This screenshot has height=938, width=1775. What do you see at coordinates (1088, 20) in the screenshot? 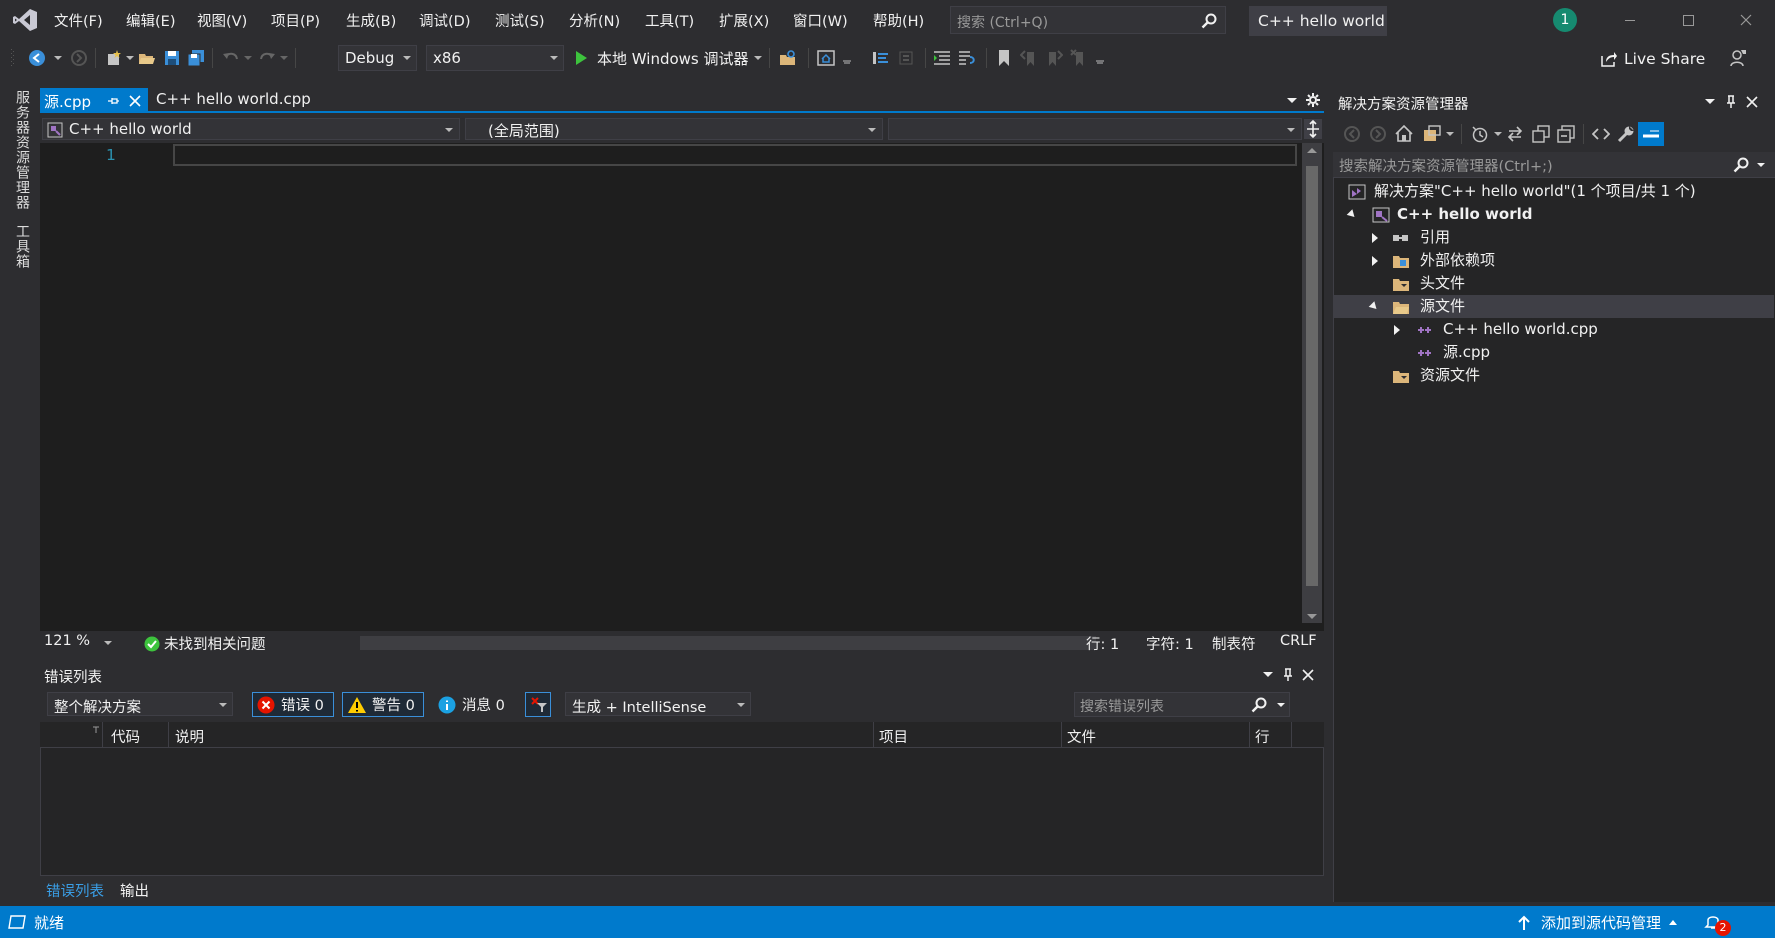
I see `quick-search-input: 搜索 (Ctrl+Q)` at bounding box center [1088, 20].